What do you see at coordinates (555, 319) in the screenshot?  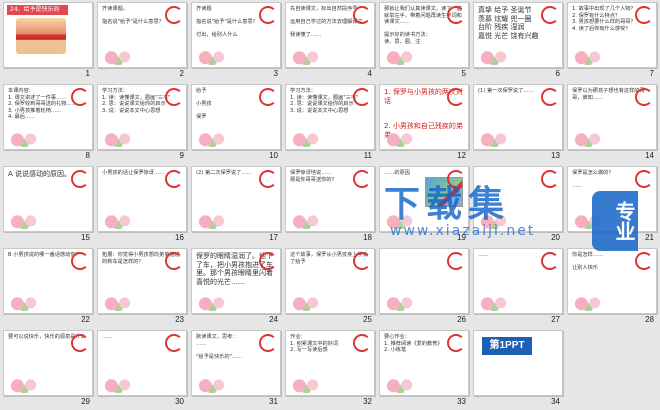 I see `slide-number: 27` at bounding box center [555, 319].